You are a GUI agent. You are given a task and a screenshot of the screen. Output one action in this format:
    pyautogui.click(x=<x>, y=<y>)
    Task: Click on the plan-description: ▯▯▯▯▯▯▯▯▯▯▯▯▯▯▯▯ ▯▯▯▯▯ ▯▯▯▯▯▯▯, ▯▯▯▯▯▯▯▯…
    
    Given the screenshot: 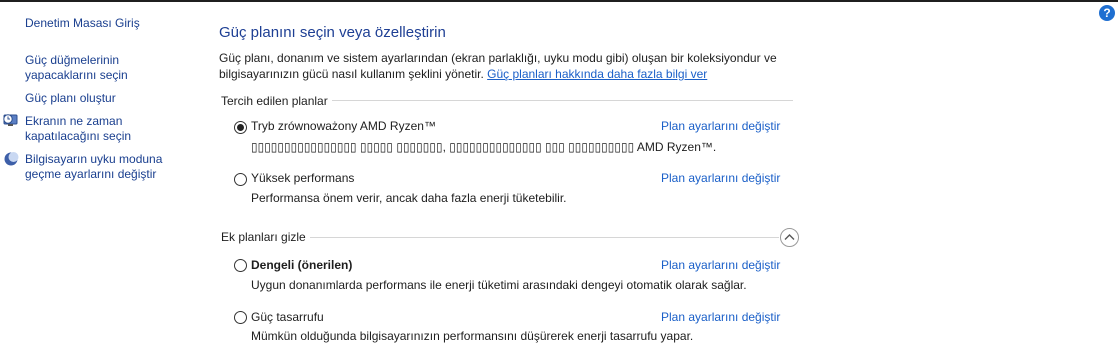 What is the action you would take?
    pyautogui.click(x=484, y=147)
    